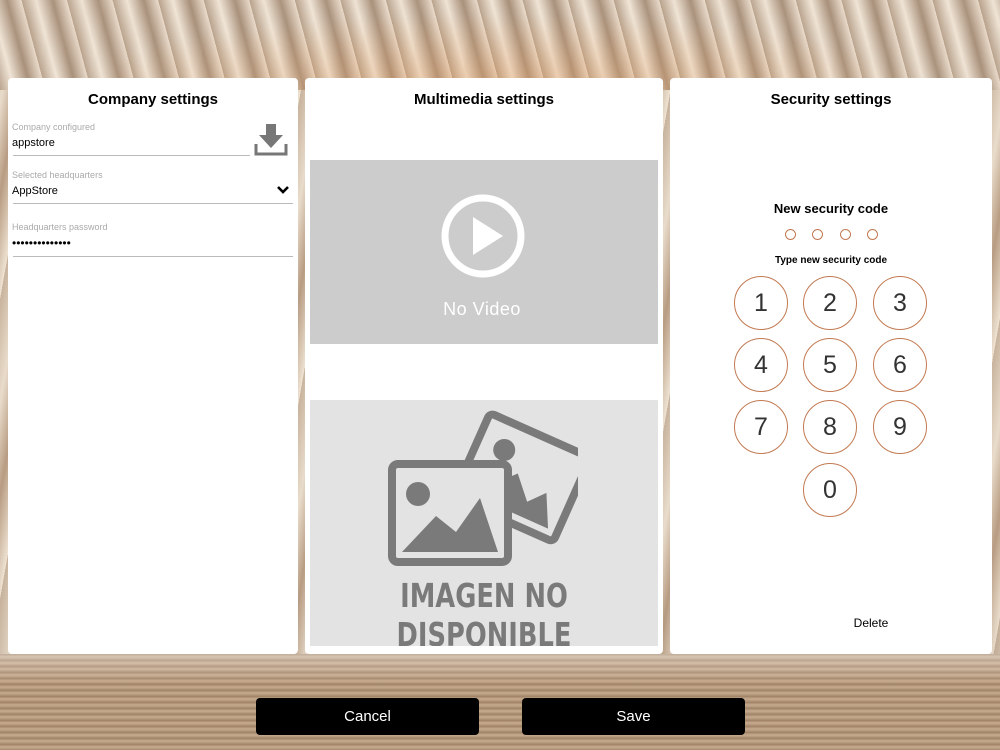 The width and height of the screenshot is (1000, 750). What do you see at coordinates (35, 191) in the screenshot?
I see `headquarters-select: AppStore` at bounding box center [35, 191].